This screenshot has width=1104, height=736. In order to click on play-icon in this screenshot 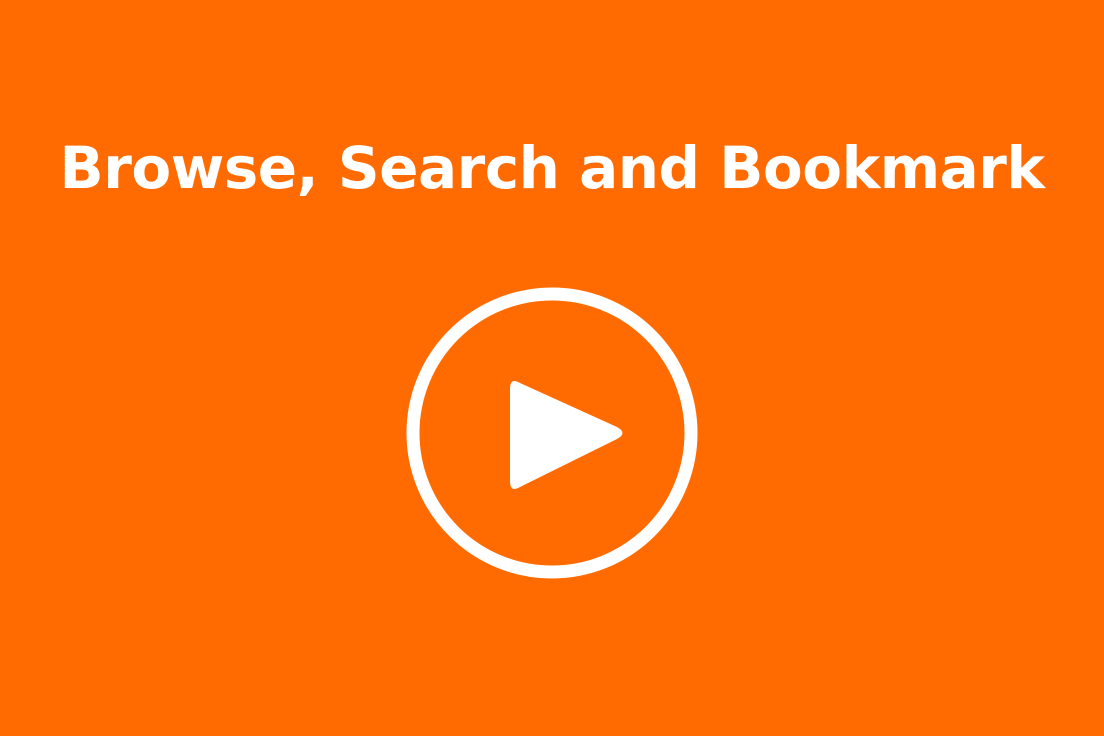, I will do `click(552, 433)`.